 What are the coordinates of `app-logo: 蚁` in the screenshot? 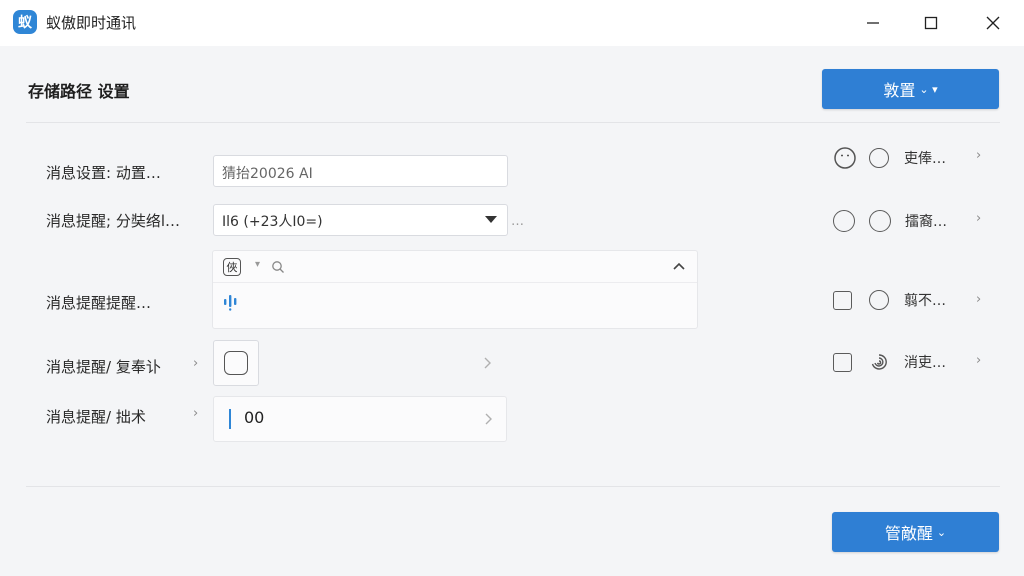 It's located at (25, 22).